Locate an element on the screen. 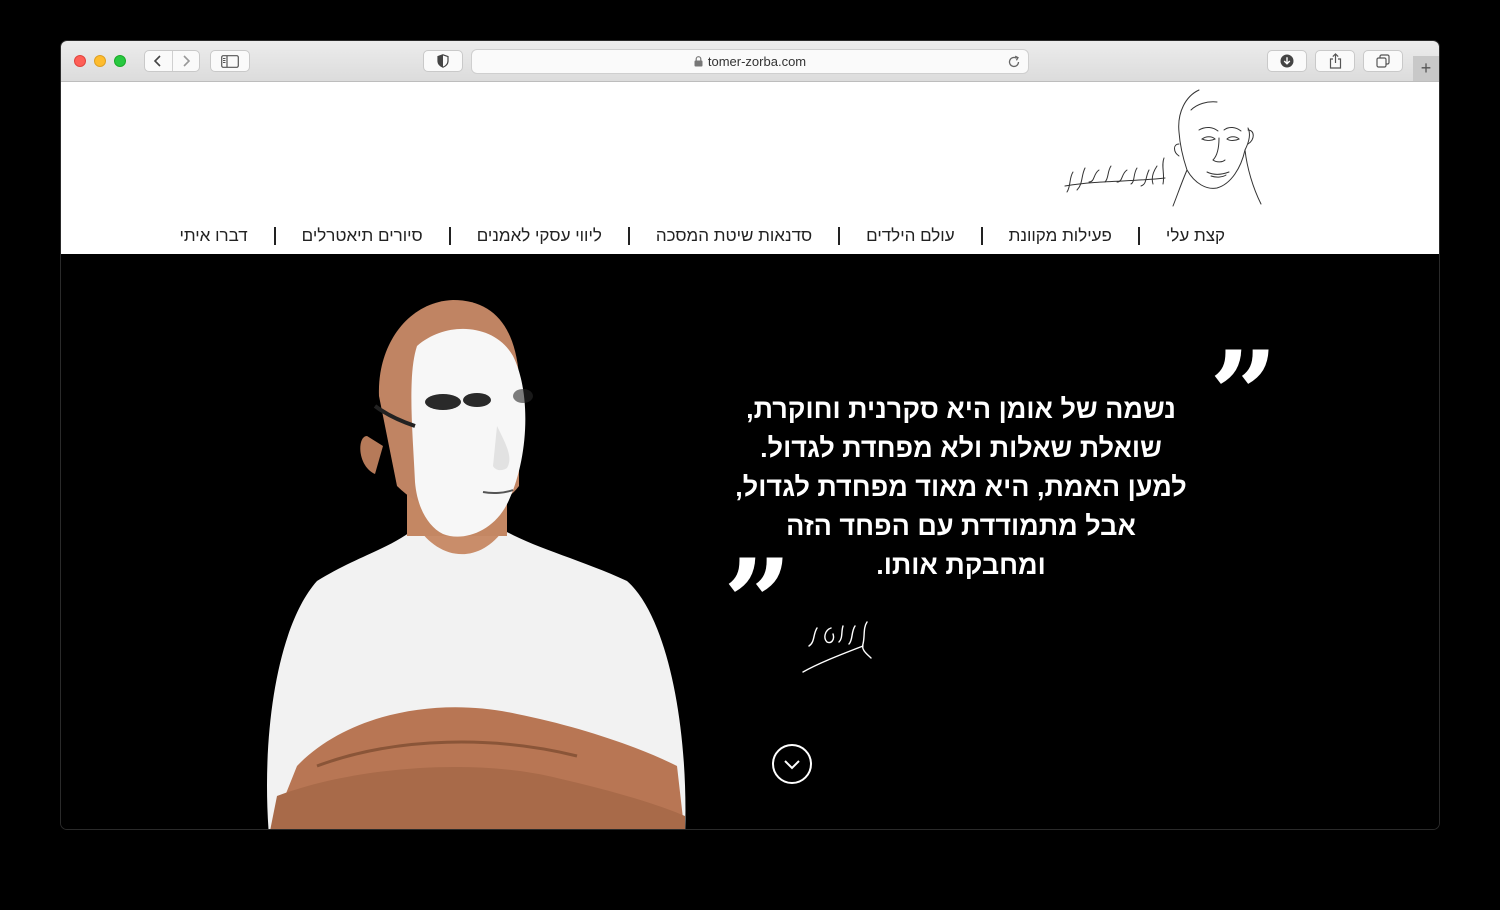 The image size is (1500, 910). quote-line: נשמה של אומן היא סקרנית וחוקרת, is located at coordinates (961, 409).